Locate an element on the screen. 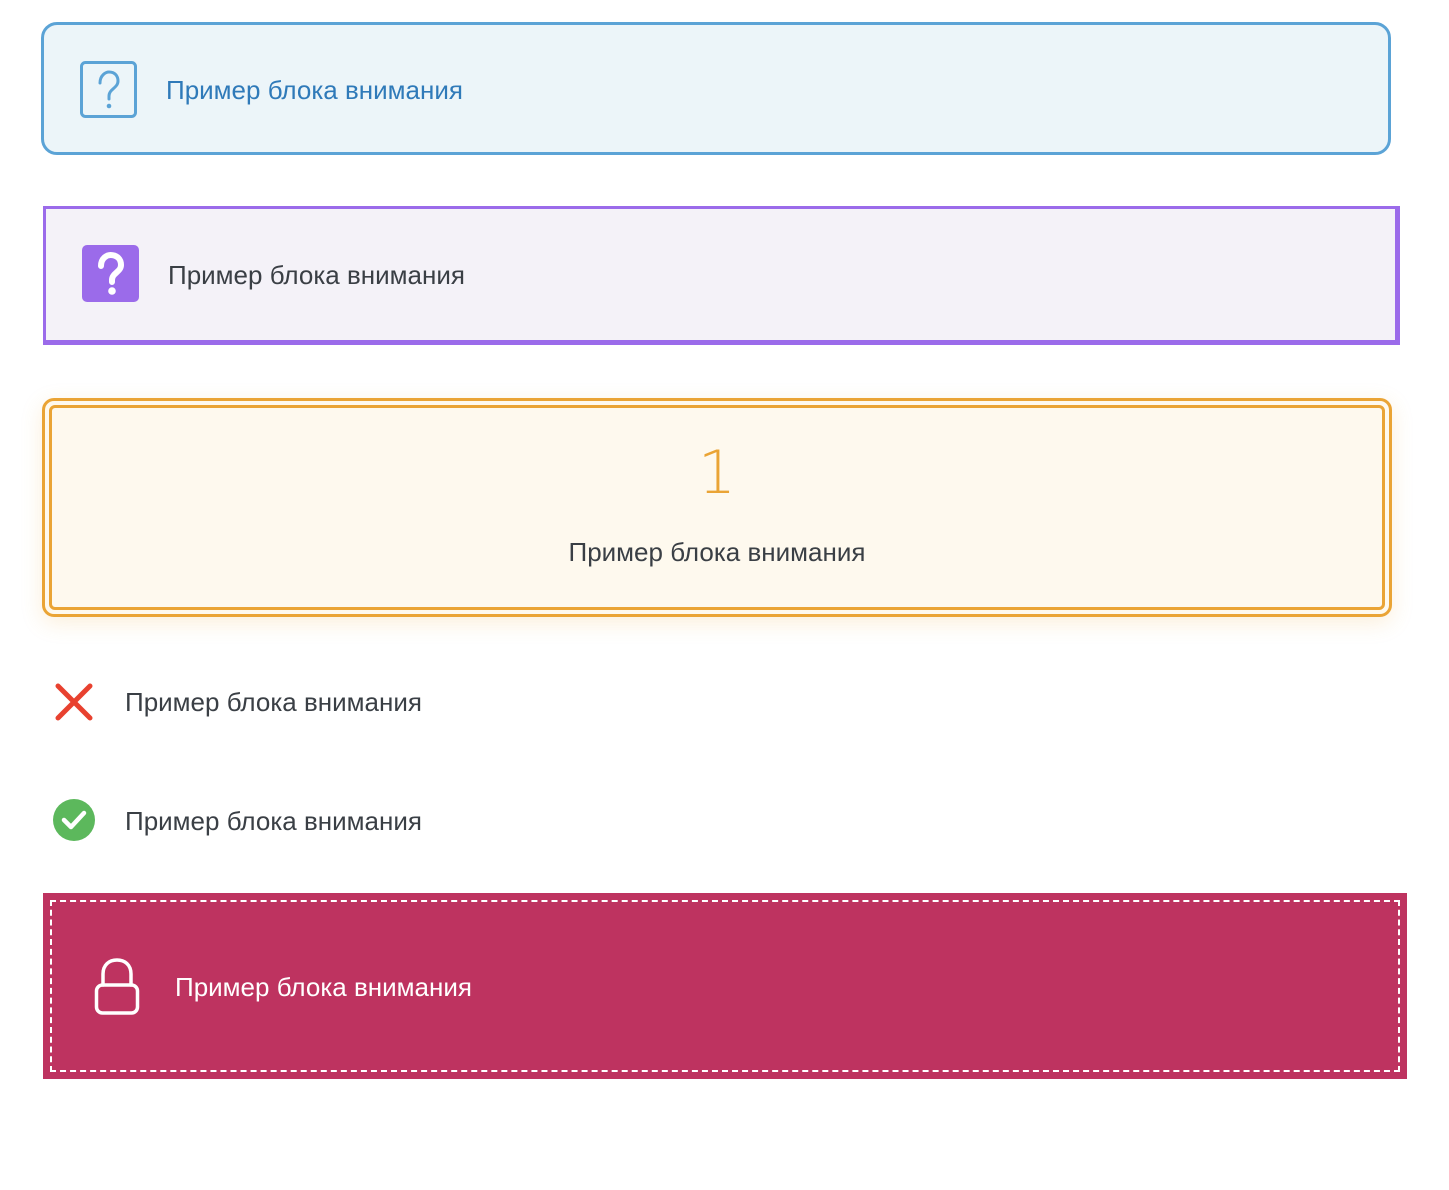 Image resolution: width=1449 pixels, height=1190 pixels. callout-success-green: Пример блока внимания is located at coordinates (402, 824).